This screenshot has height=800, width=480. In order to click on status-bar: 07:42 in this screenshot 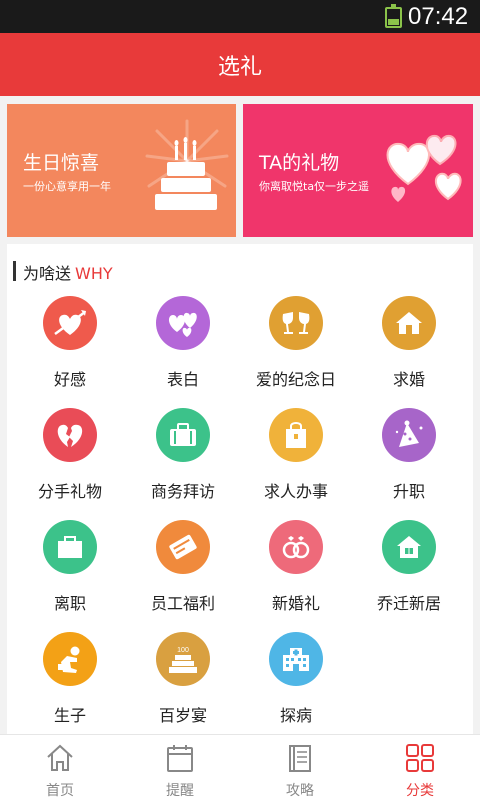, I will do `click(240, 16)`.